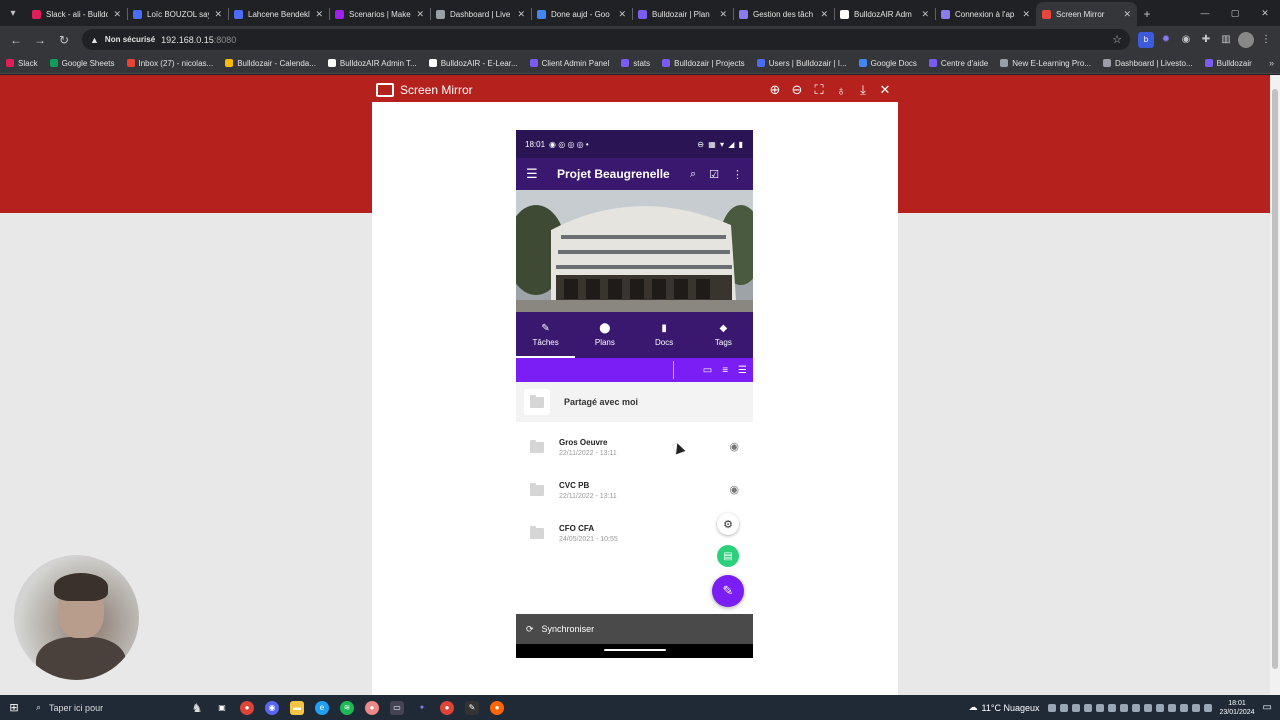  Describe the element at coordinates (472, 707) in the screenshot. I see `app-icon: ✎` at that location.